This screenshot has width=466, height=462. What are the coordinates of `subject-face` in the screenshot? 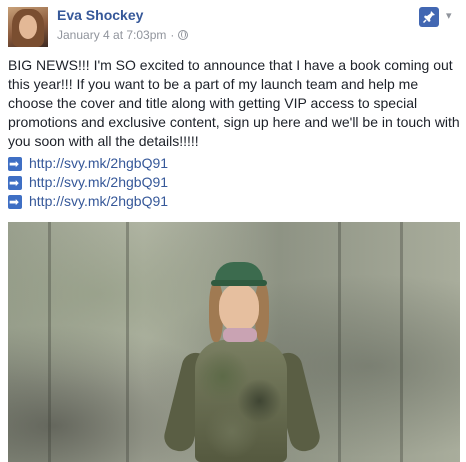 It's located at (239, 308).